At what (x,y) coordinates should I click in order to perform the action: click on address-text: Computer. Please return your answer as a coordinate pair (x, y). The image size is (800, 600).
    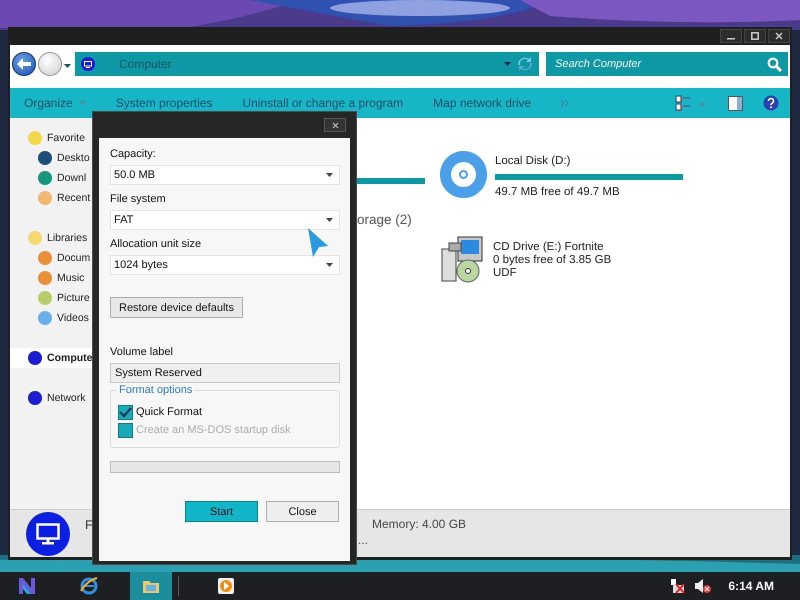
    Looking at the image, I should click on (146, 64).